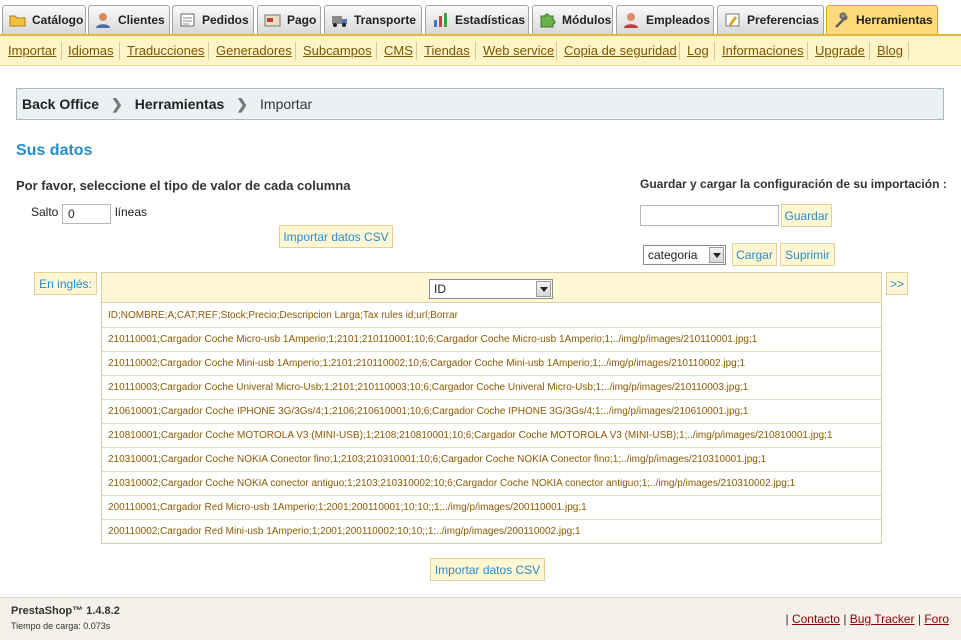 The image size is (961, 640). What do you see at coordinates (225, 20) in the screenshot?
I see `tab-label: Pedidos` at bounding box center [225, 20].